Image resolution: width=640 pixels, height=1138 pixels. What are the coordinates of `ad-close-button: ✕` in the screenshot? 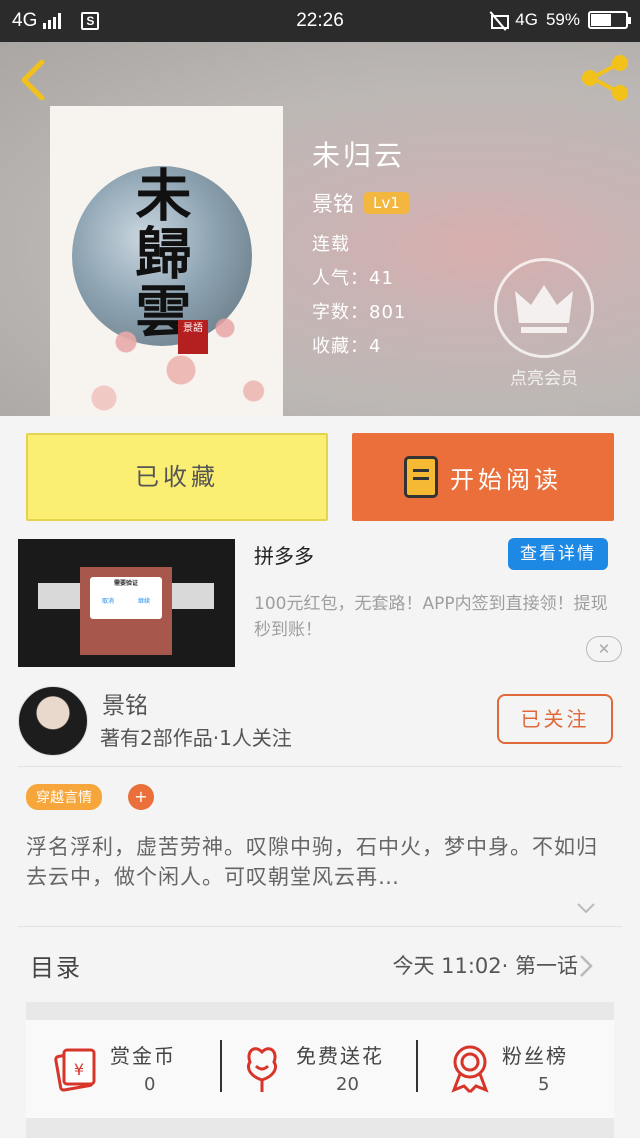 It's located at (604, 649).